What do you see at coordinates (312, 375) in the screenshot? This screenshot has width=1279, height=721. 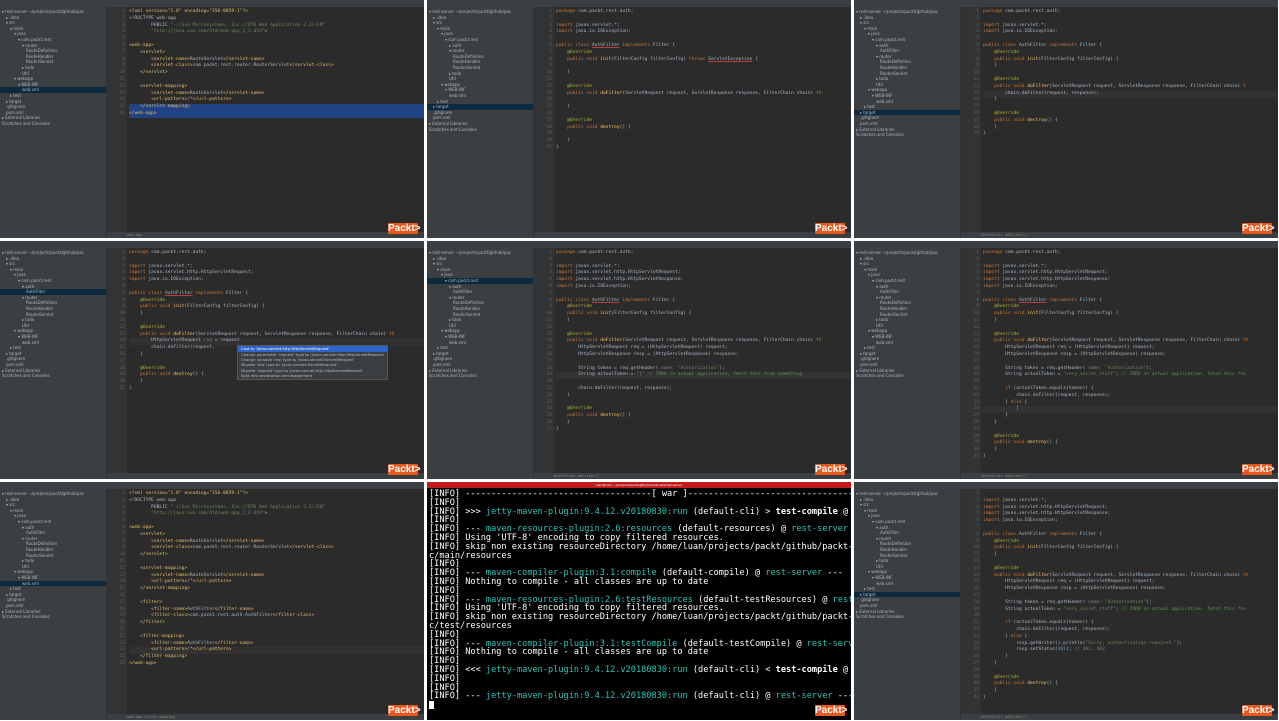 I see `quick-fix-option: Split into declaration and assignment` at bounding box center [312, 375].